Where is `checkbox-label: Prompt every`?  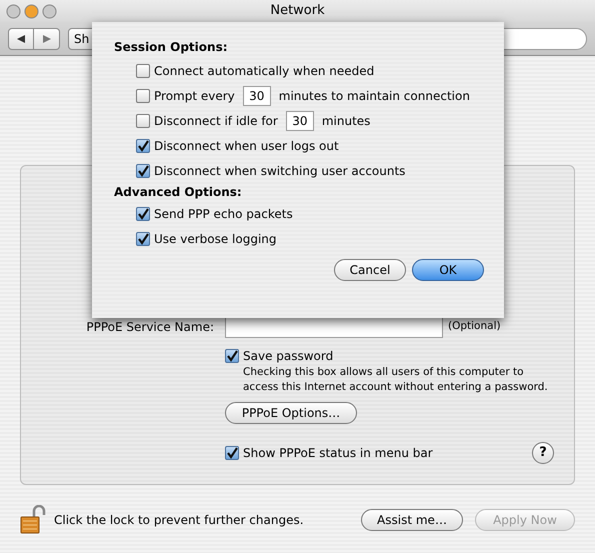 checkbox-label: Prompt every is located at coordinates (194, 96).